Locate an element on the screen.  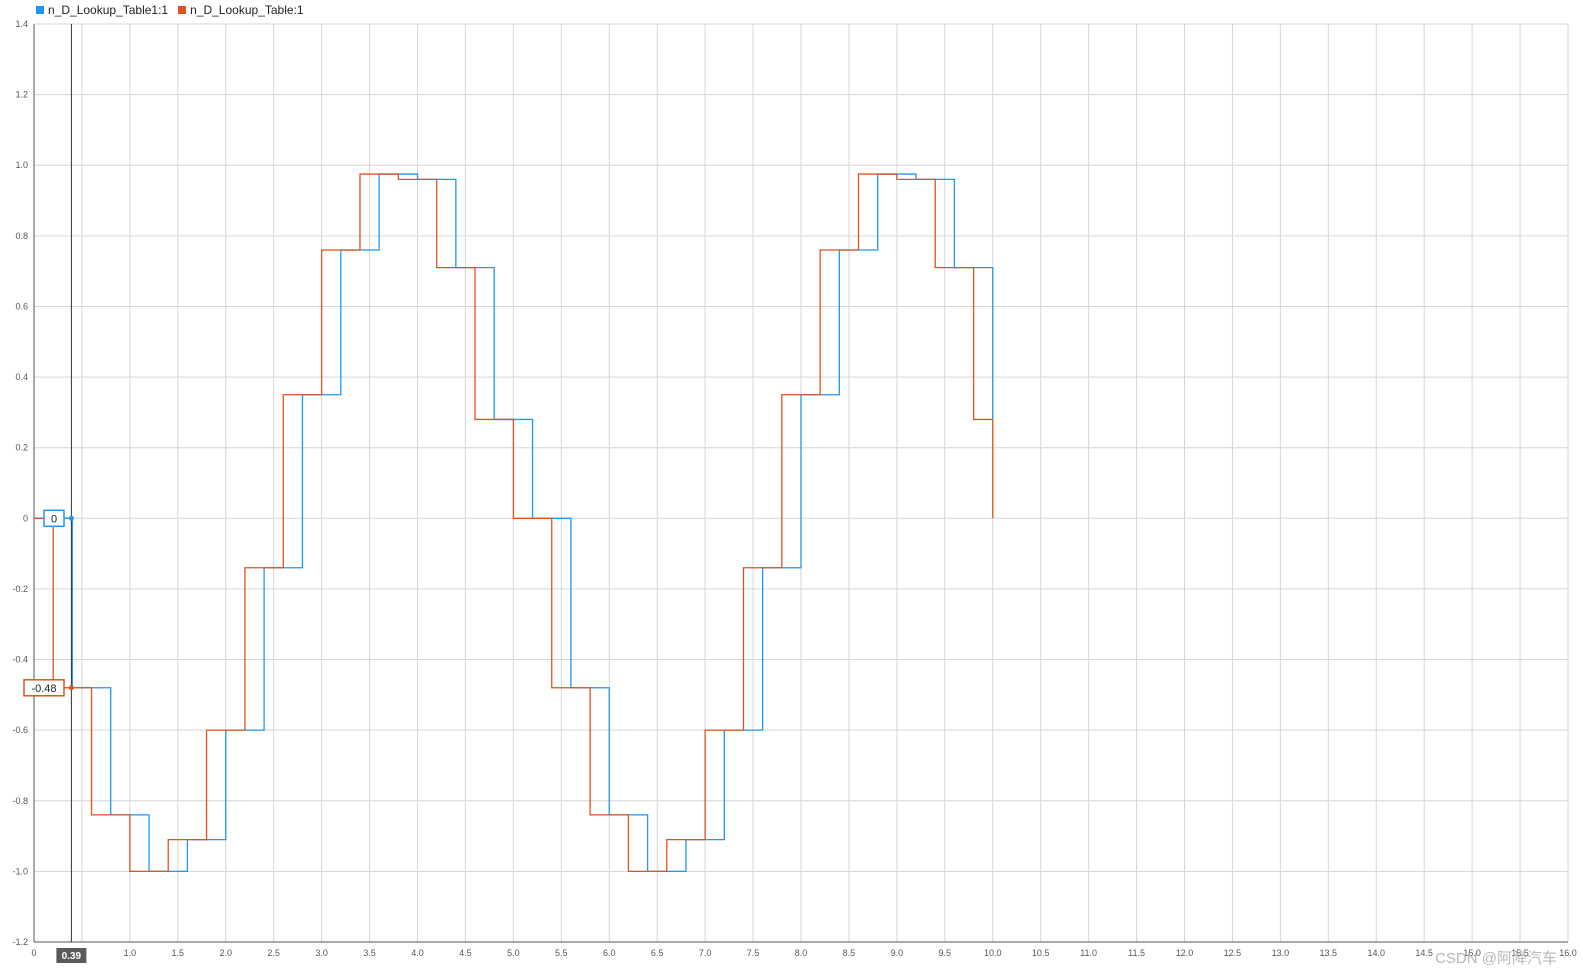
x-tick-label: 7.5 is located at coordinates (753, 953).